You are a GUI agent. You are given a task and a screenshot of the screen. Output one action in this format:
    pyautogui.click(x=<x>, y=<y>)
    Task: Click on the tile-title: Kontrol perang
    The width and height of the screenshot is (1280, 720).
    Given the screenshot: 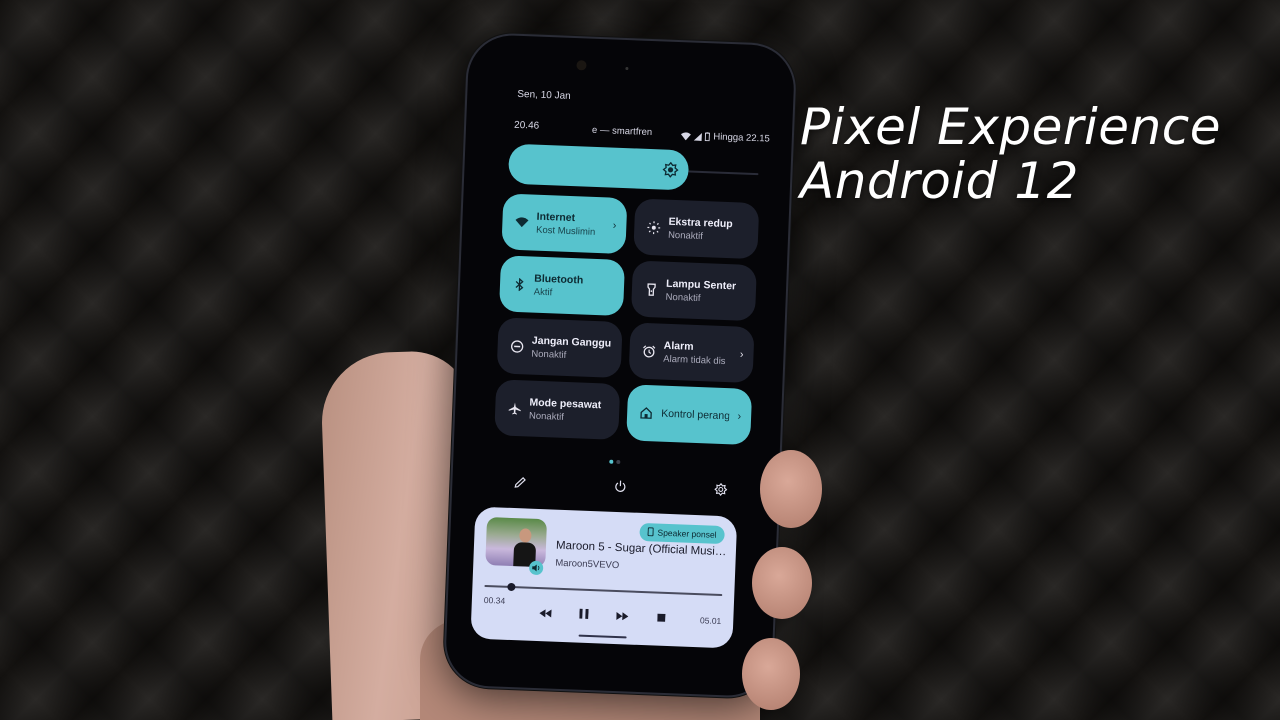 What is the action you would take?
    pyautogui.click(x=695, y=415)
    